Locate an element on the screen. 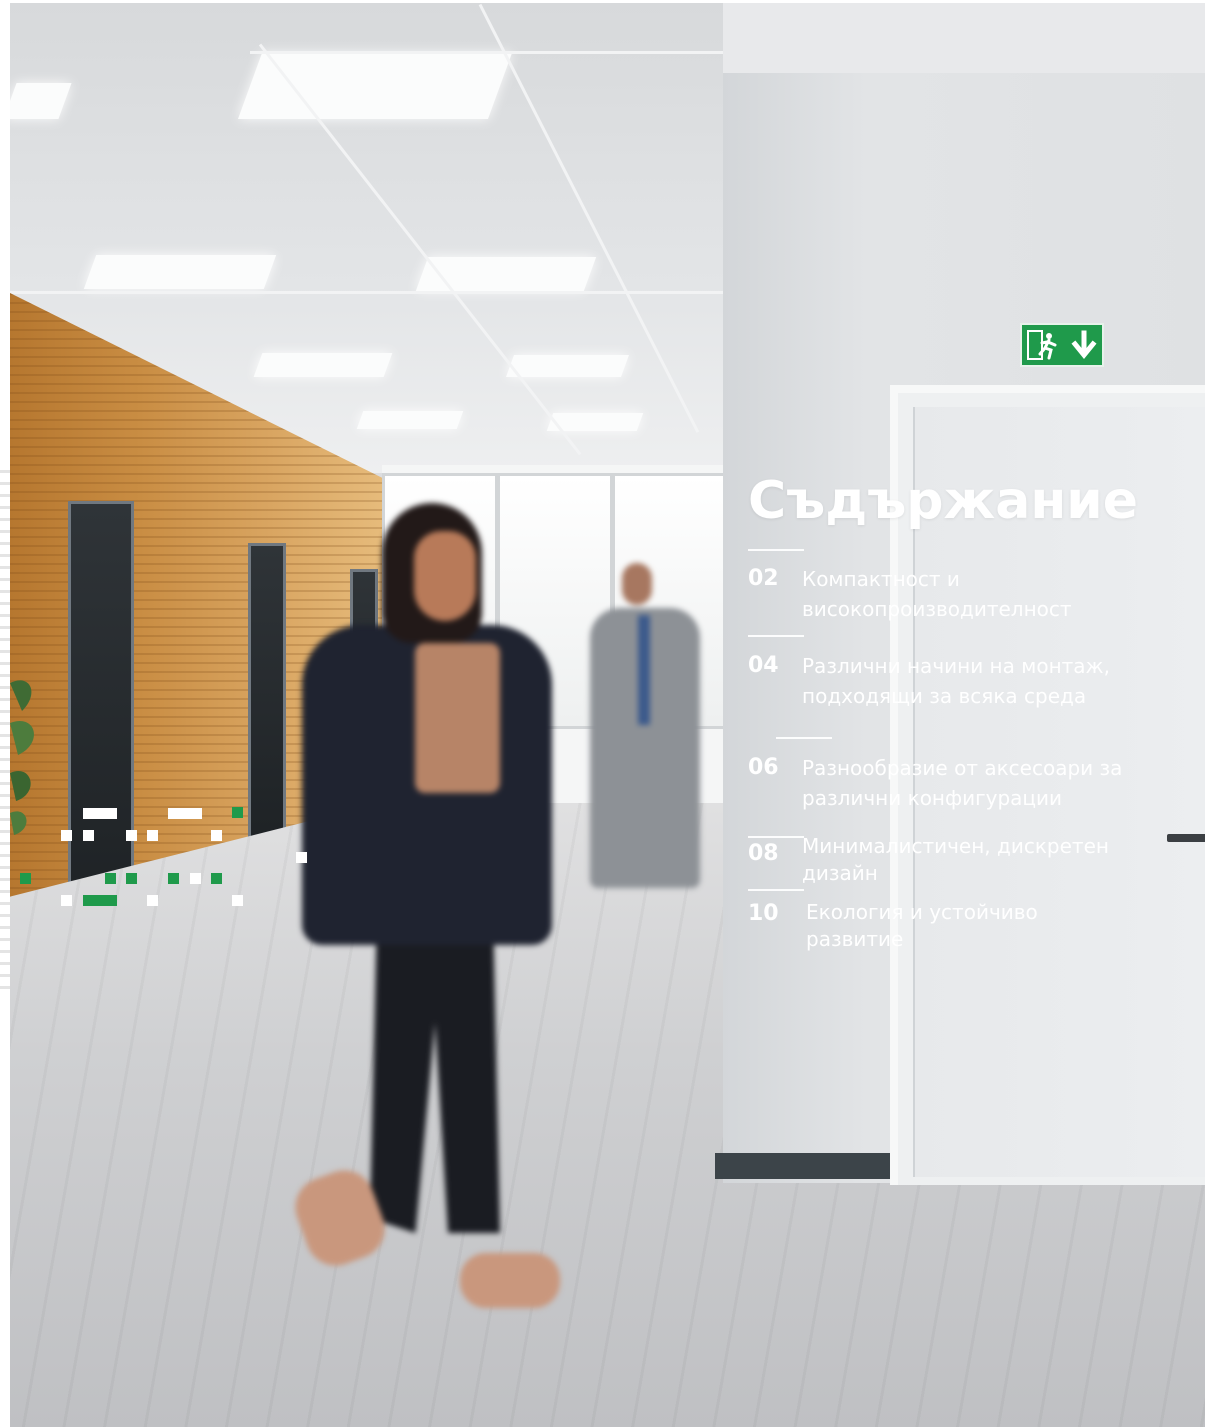  toc-entry-text: Минималистичен, дискретен дизайн is located at coordinates (955, 860).